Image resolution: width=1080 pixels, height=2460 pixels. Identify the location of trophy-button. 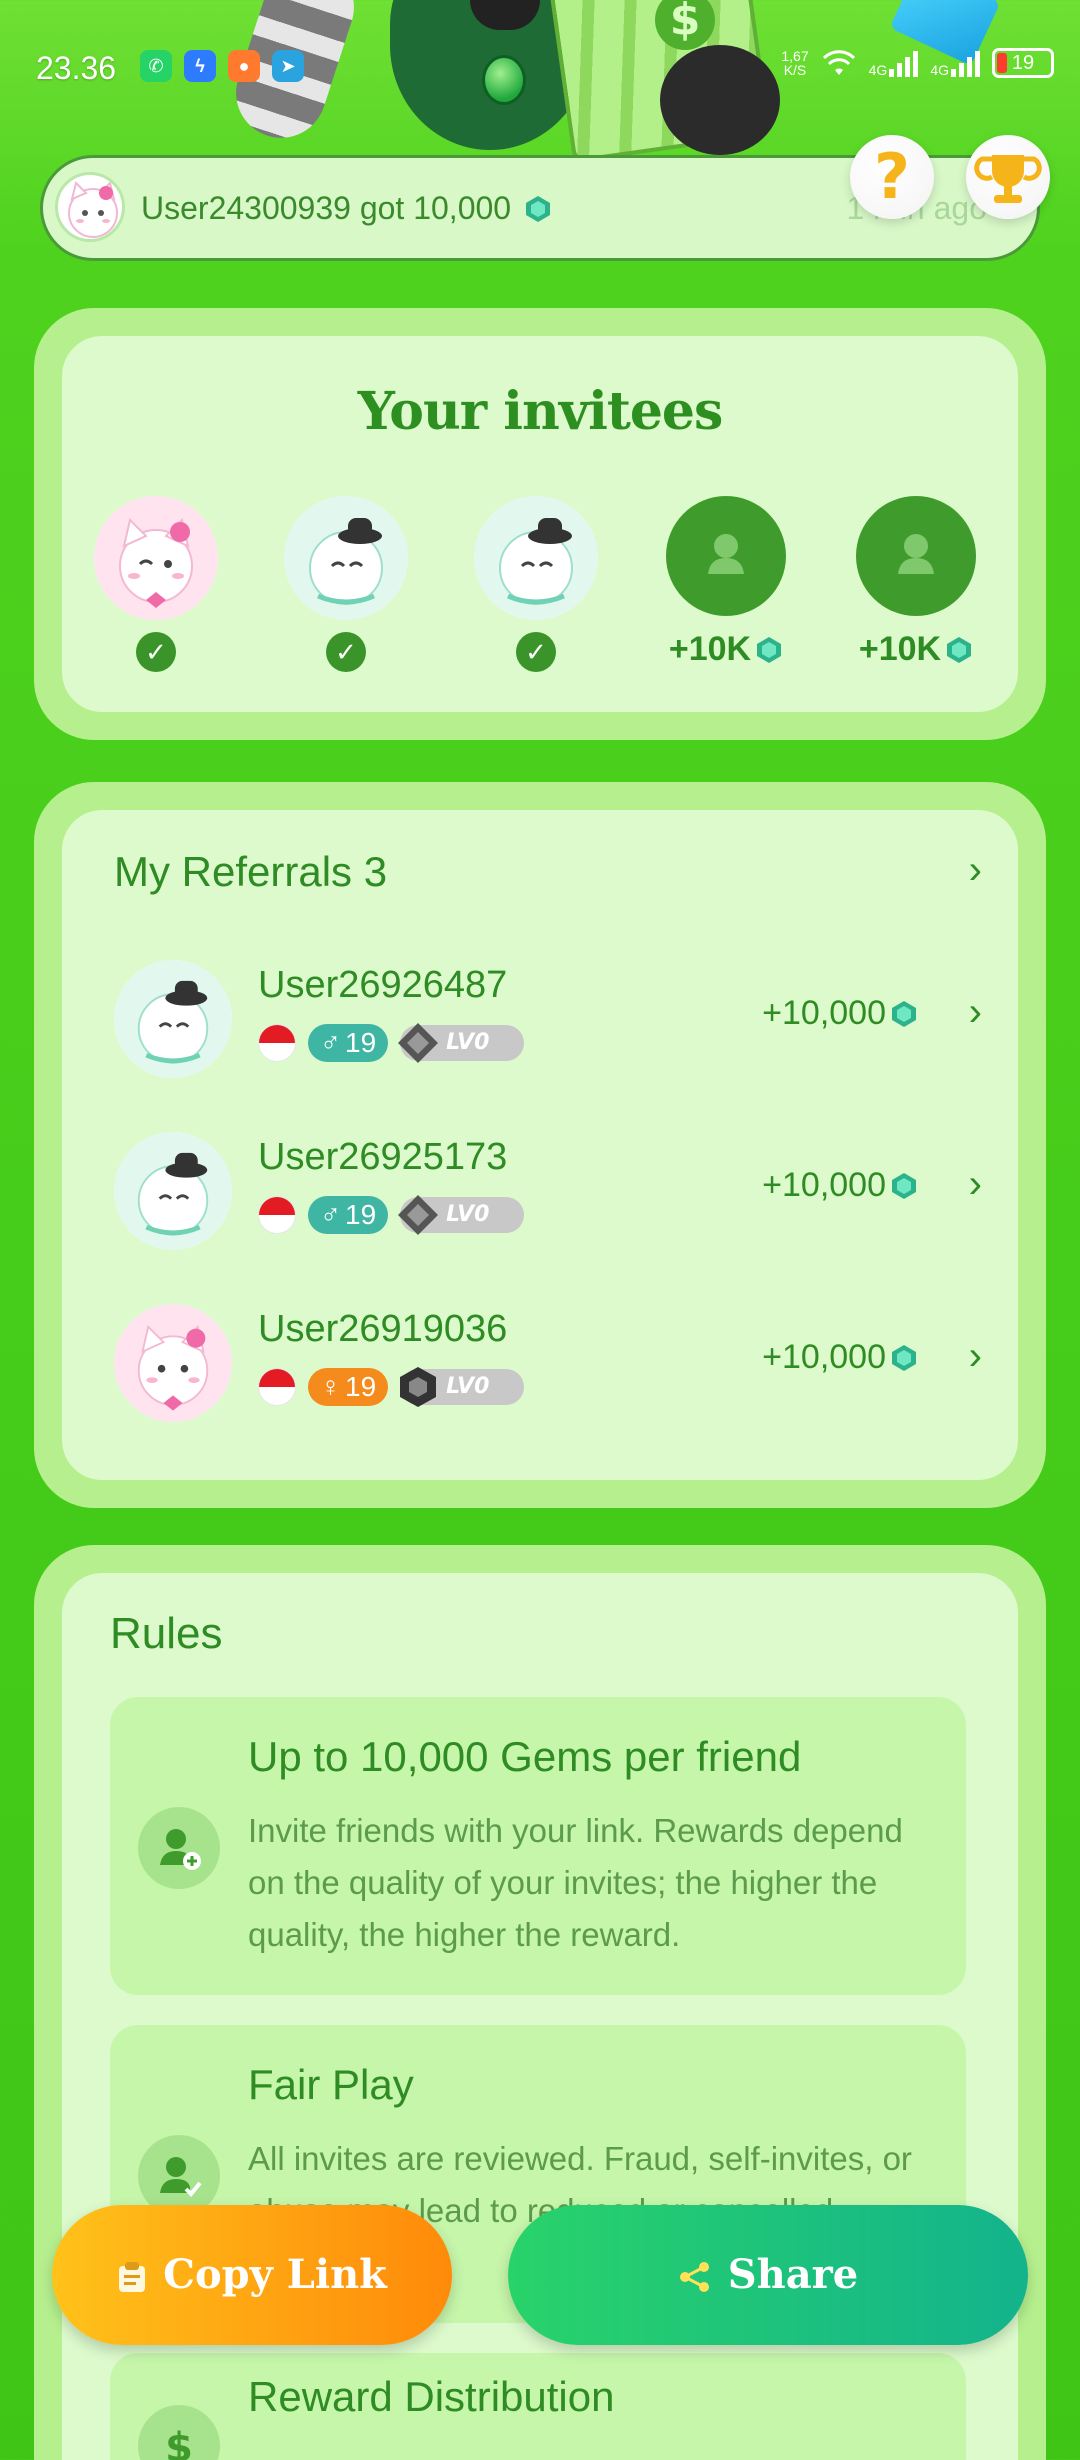
(1008, 177).